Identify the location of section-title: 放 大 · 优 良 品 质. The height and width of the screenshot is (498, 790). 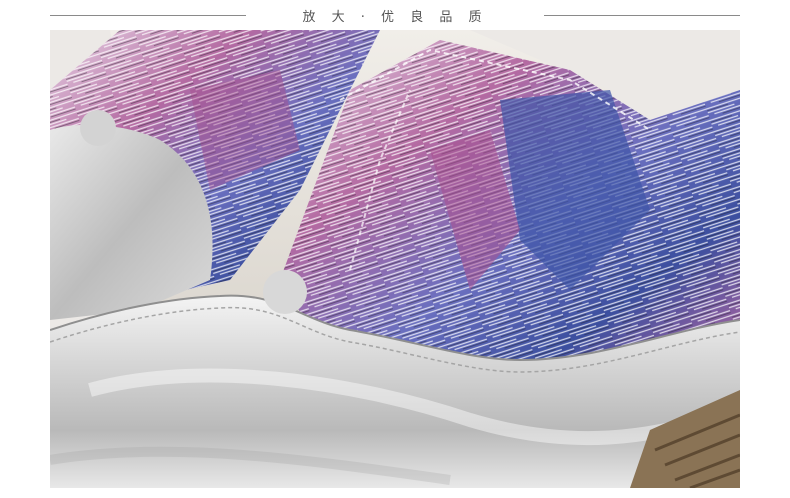
(395, 17).